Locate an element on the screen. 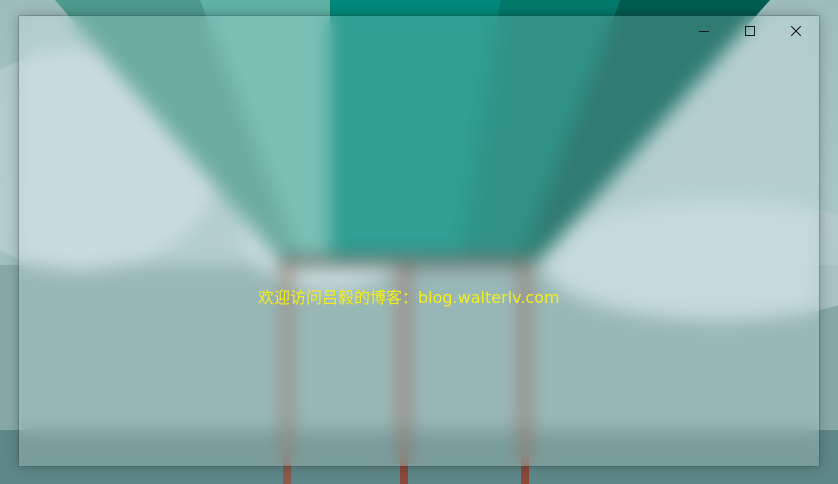  minimize-icon is located at coordinates (704, 31).